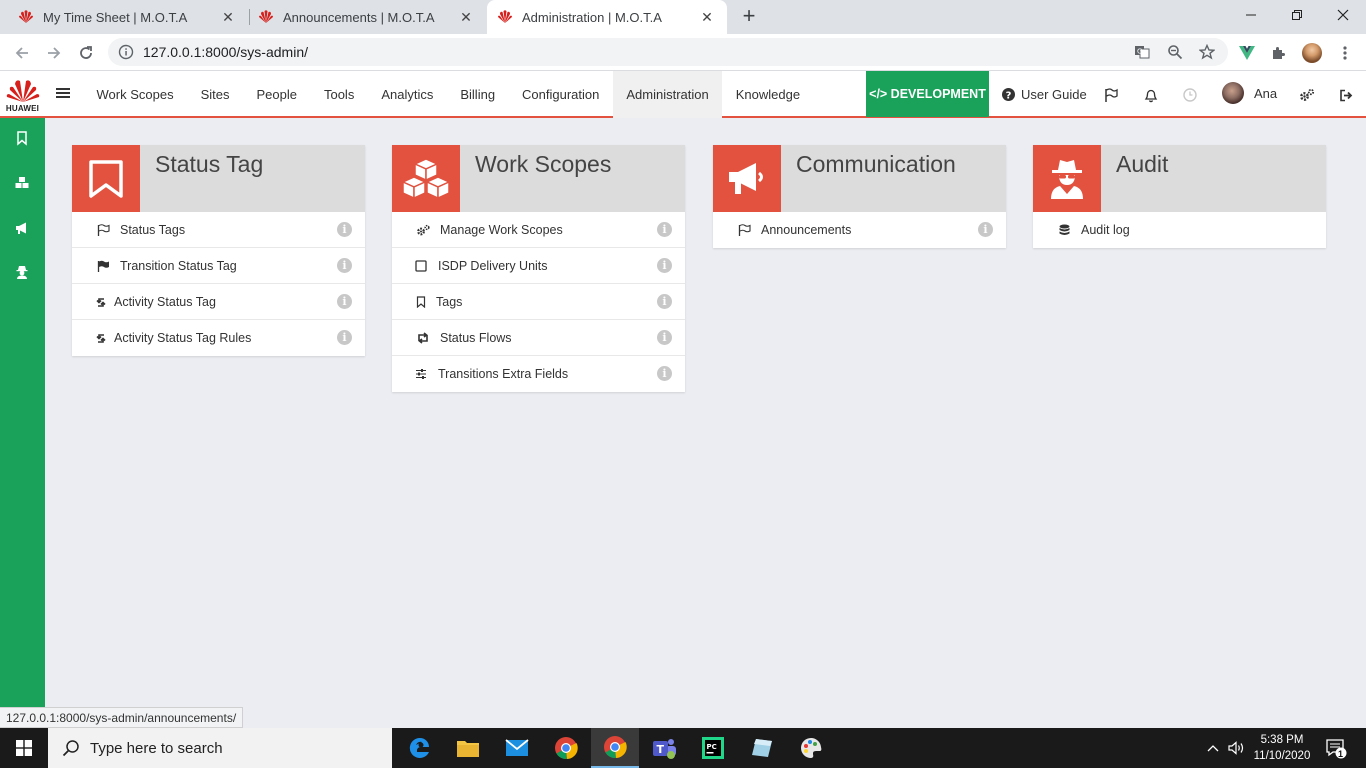 The height and width of the screenshot is (768, 1366). I want to click on list-item: Announcements i, so click(859, 230).